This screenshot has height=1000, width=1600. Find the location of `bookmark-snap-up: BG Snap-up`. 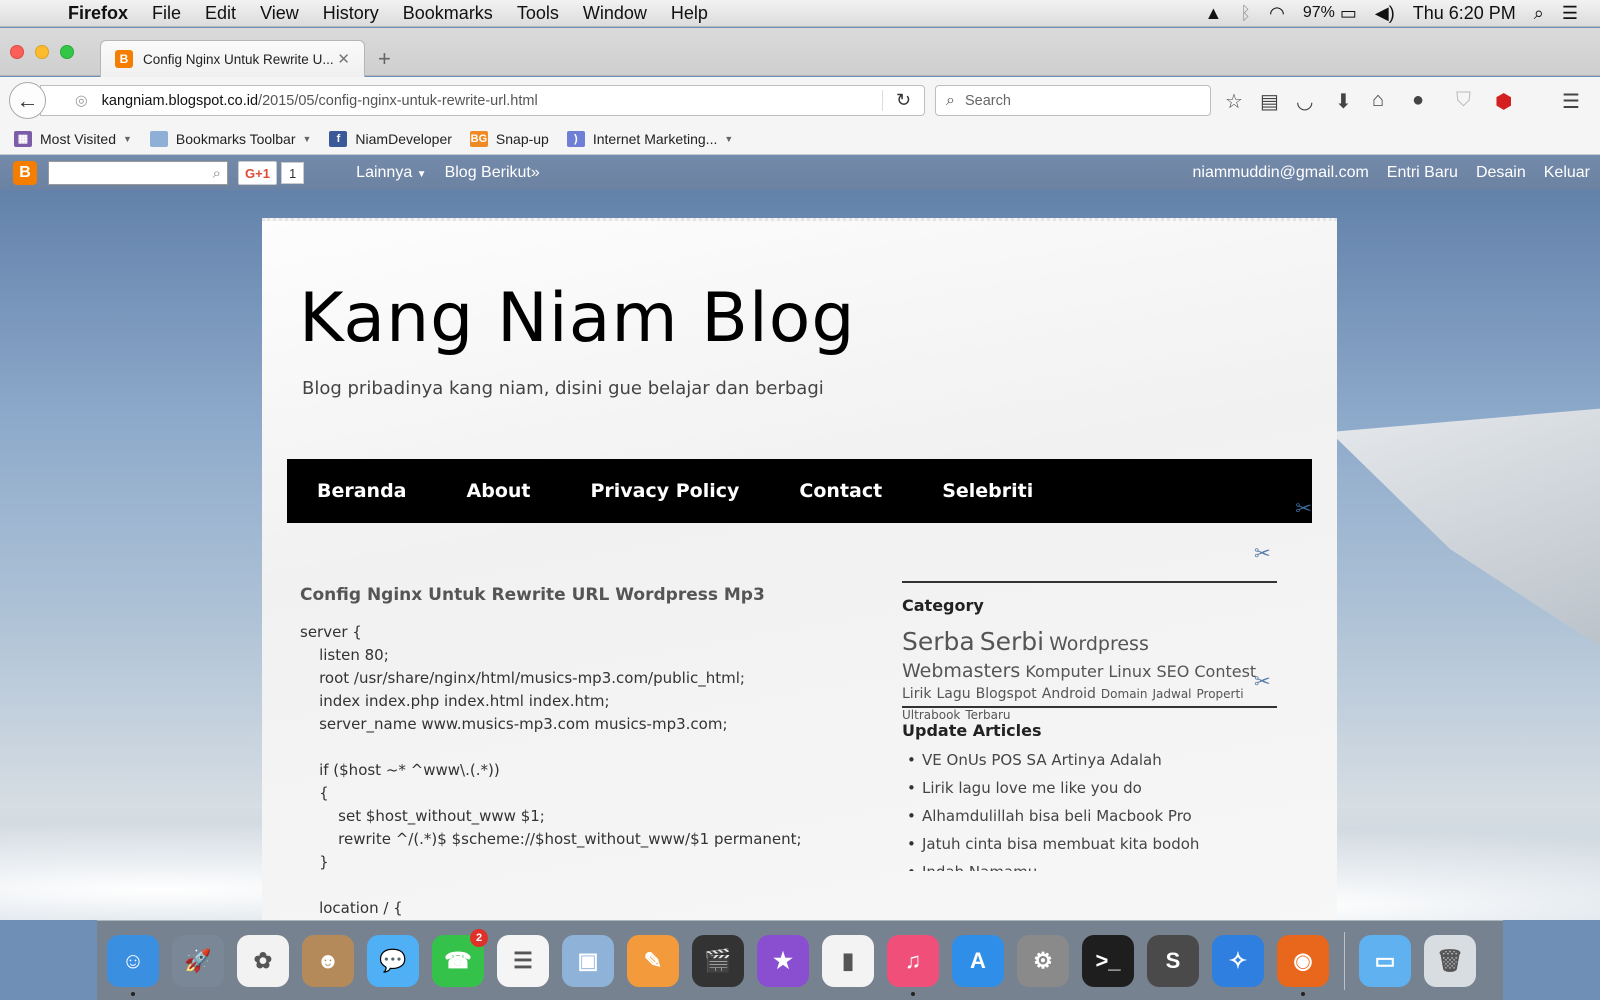

bookmark-snap-up: BG Snap-up is located at coordinates (509, 138).